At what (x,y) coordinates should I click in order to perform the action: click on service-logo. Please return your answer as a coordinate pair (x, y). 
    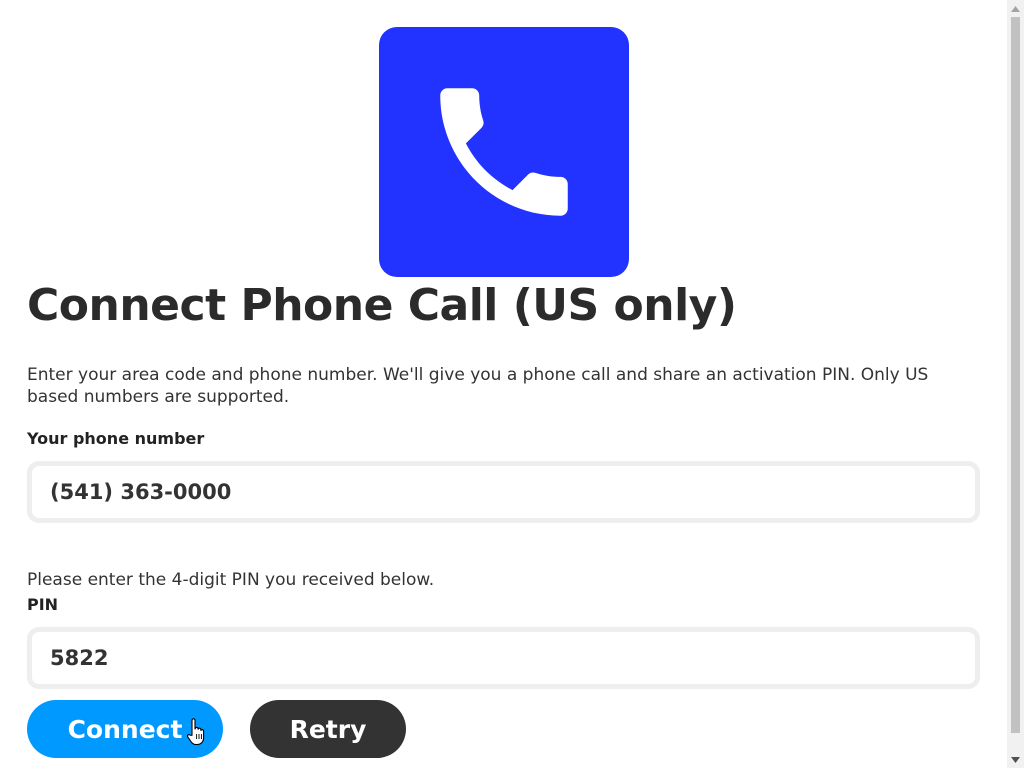
    Looking at the image, I should click on (504, 152).